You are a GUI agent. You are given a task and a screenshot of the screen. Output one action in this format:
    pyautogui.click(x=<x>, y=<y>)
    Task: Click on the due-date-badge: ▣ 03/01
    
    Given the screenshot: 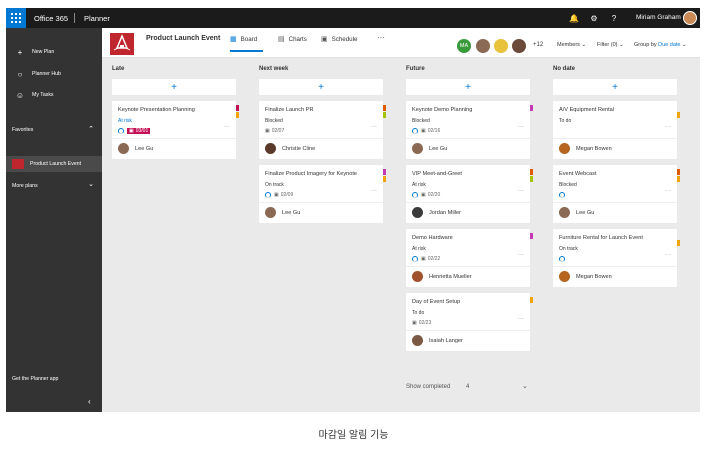 What is the action you would take?
    pyautogui.click(x=139, y=131)
    